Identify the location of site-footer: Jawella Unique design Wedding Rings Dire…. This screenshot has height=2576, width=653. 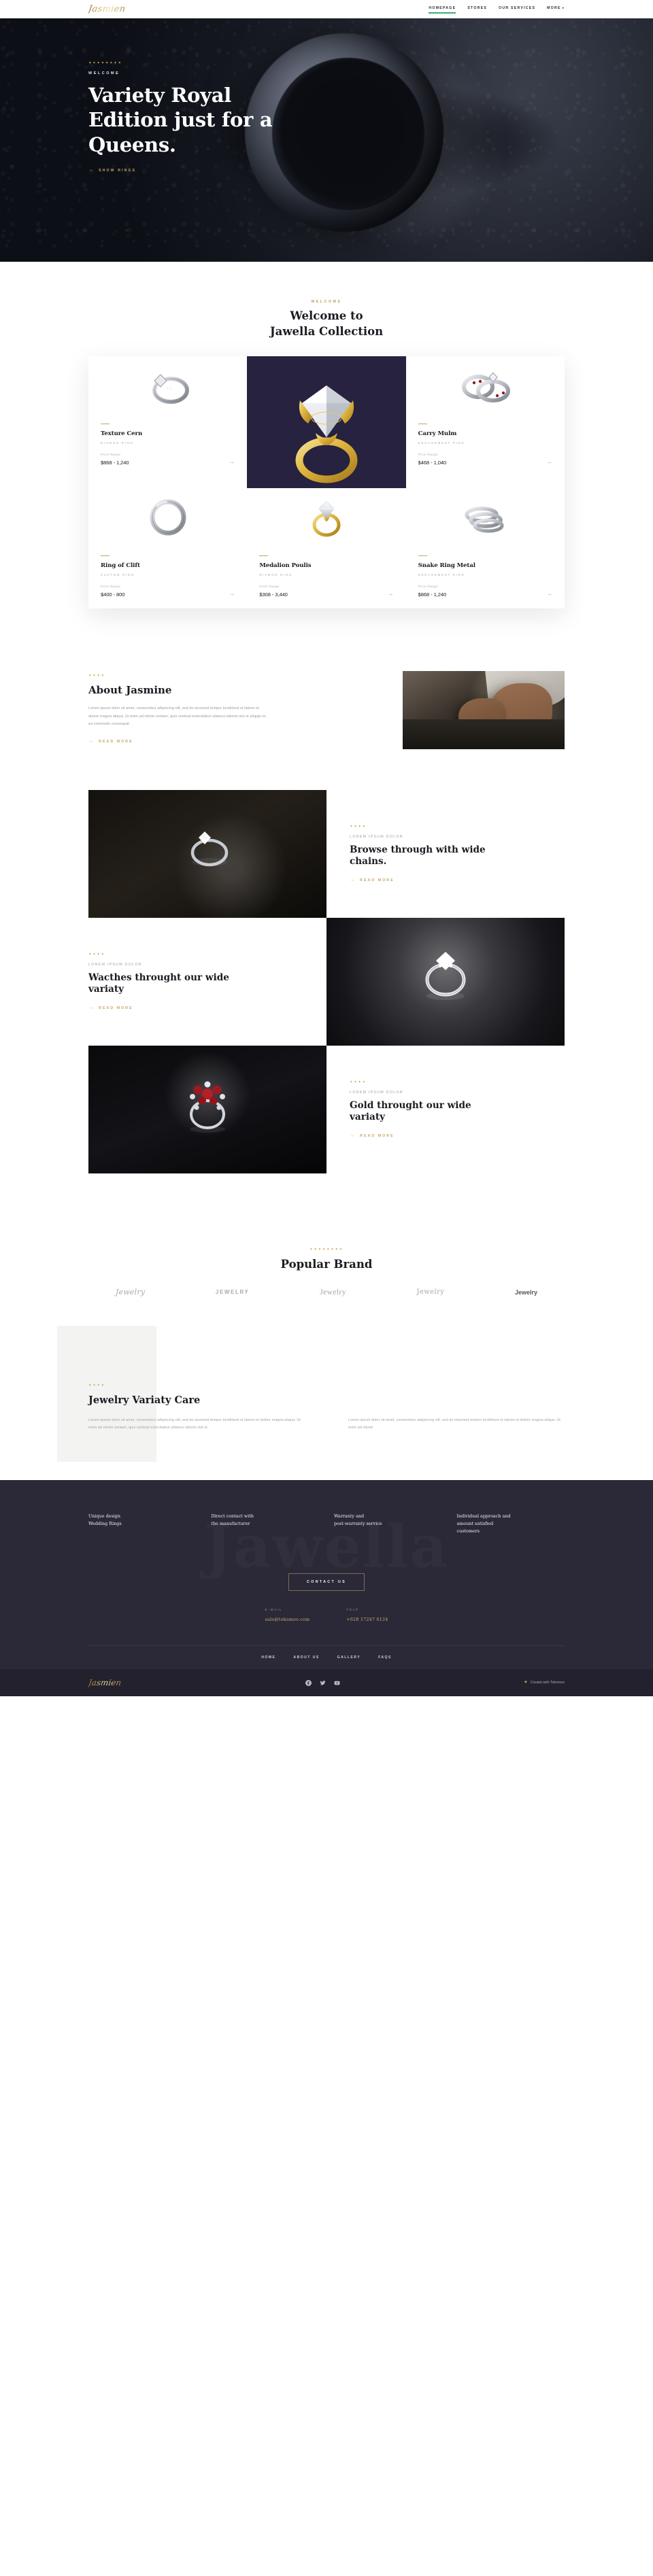
(326, 1588).